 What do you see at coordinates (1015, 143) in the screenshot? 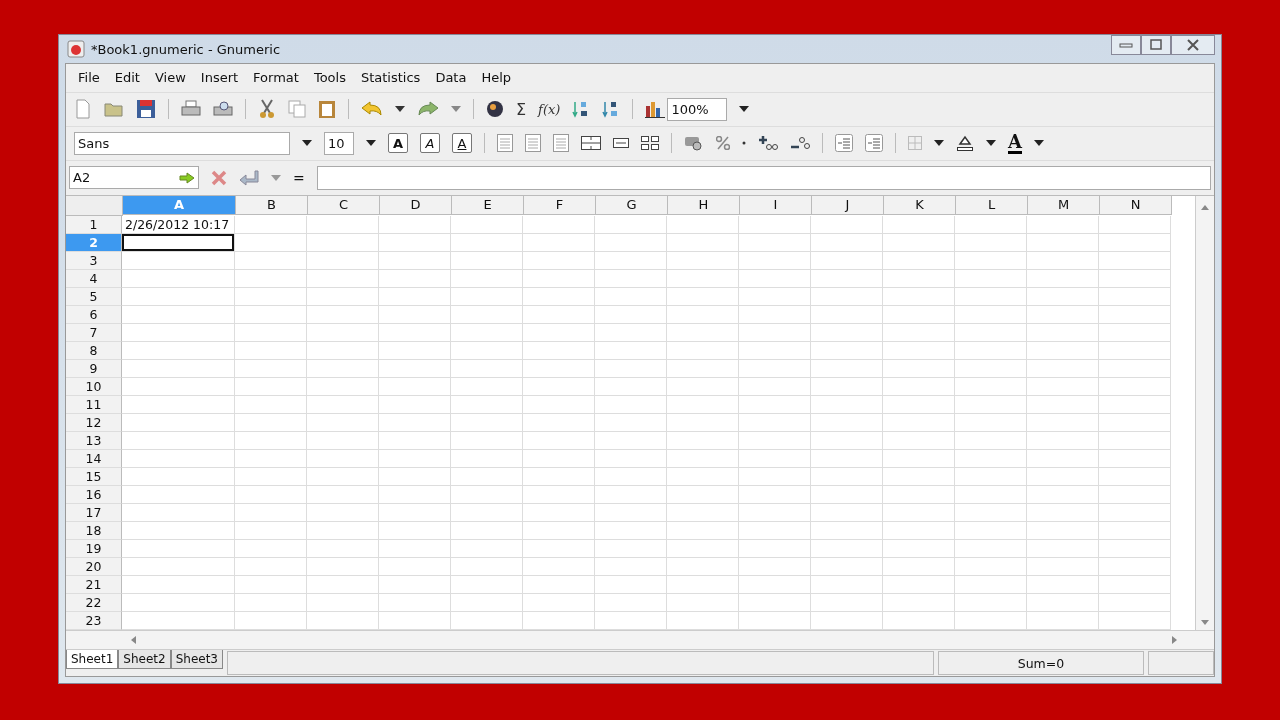
I see `font-color-button: A` at bounding box center [1015, 143].